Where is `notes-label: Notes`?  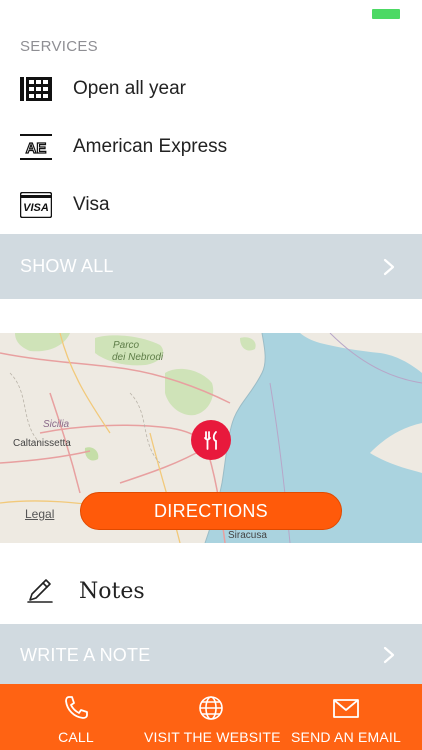
notes-label: Notes is located at coordinates (112, 591).